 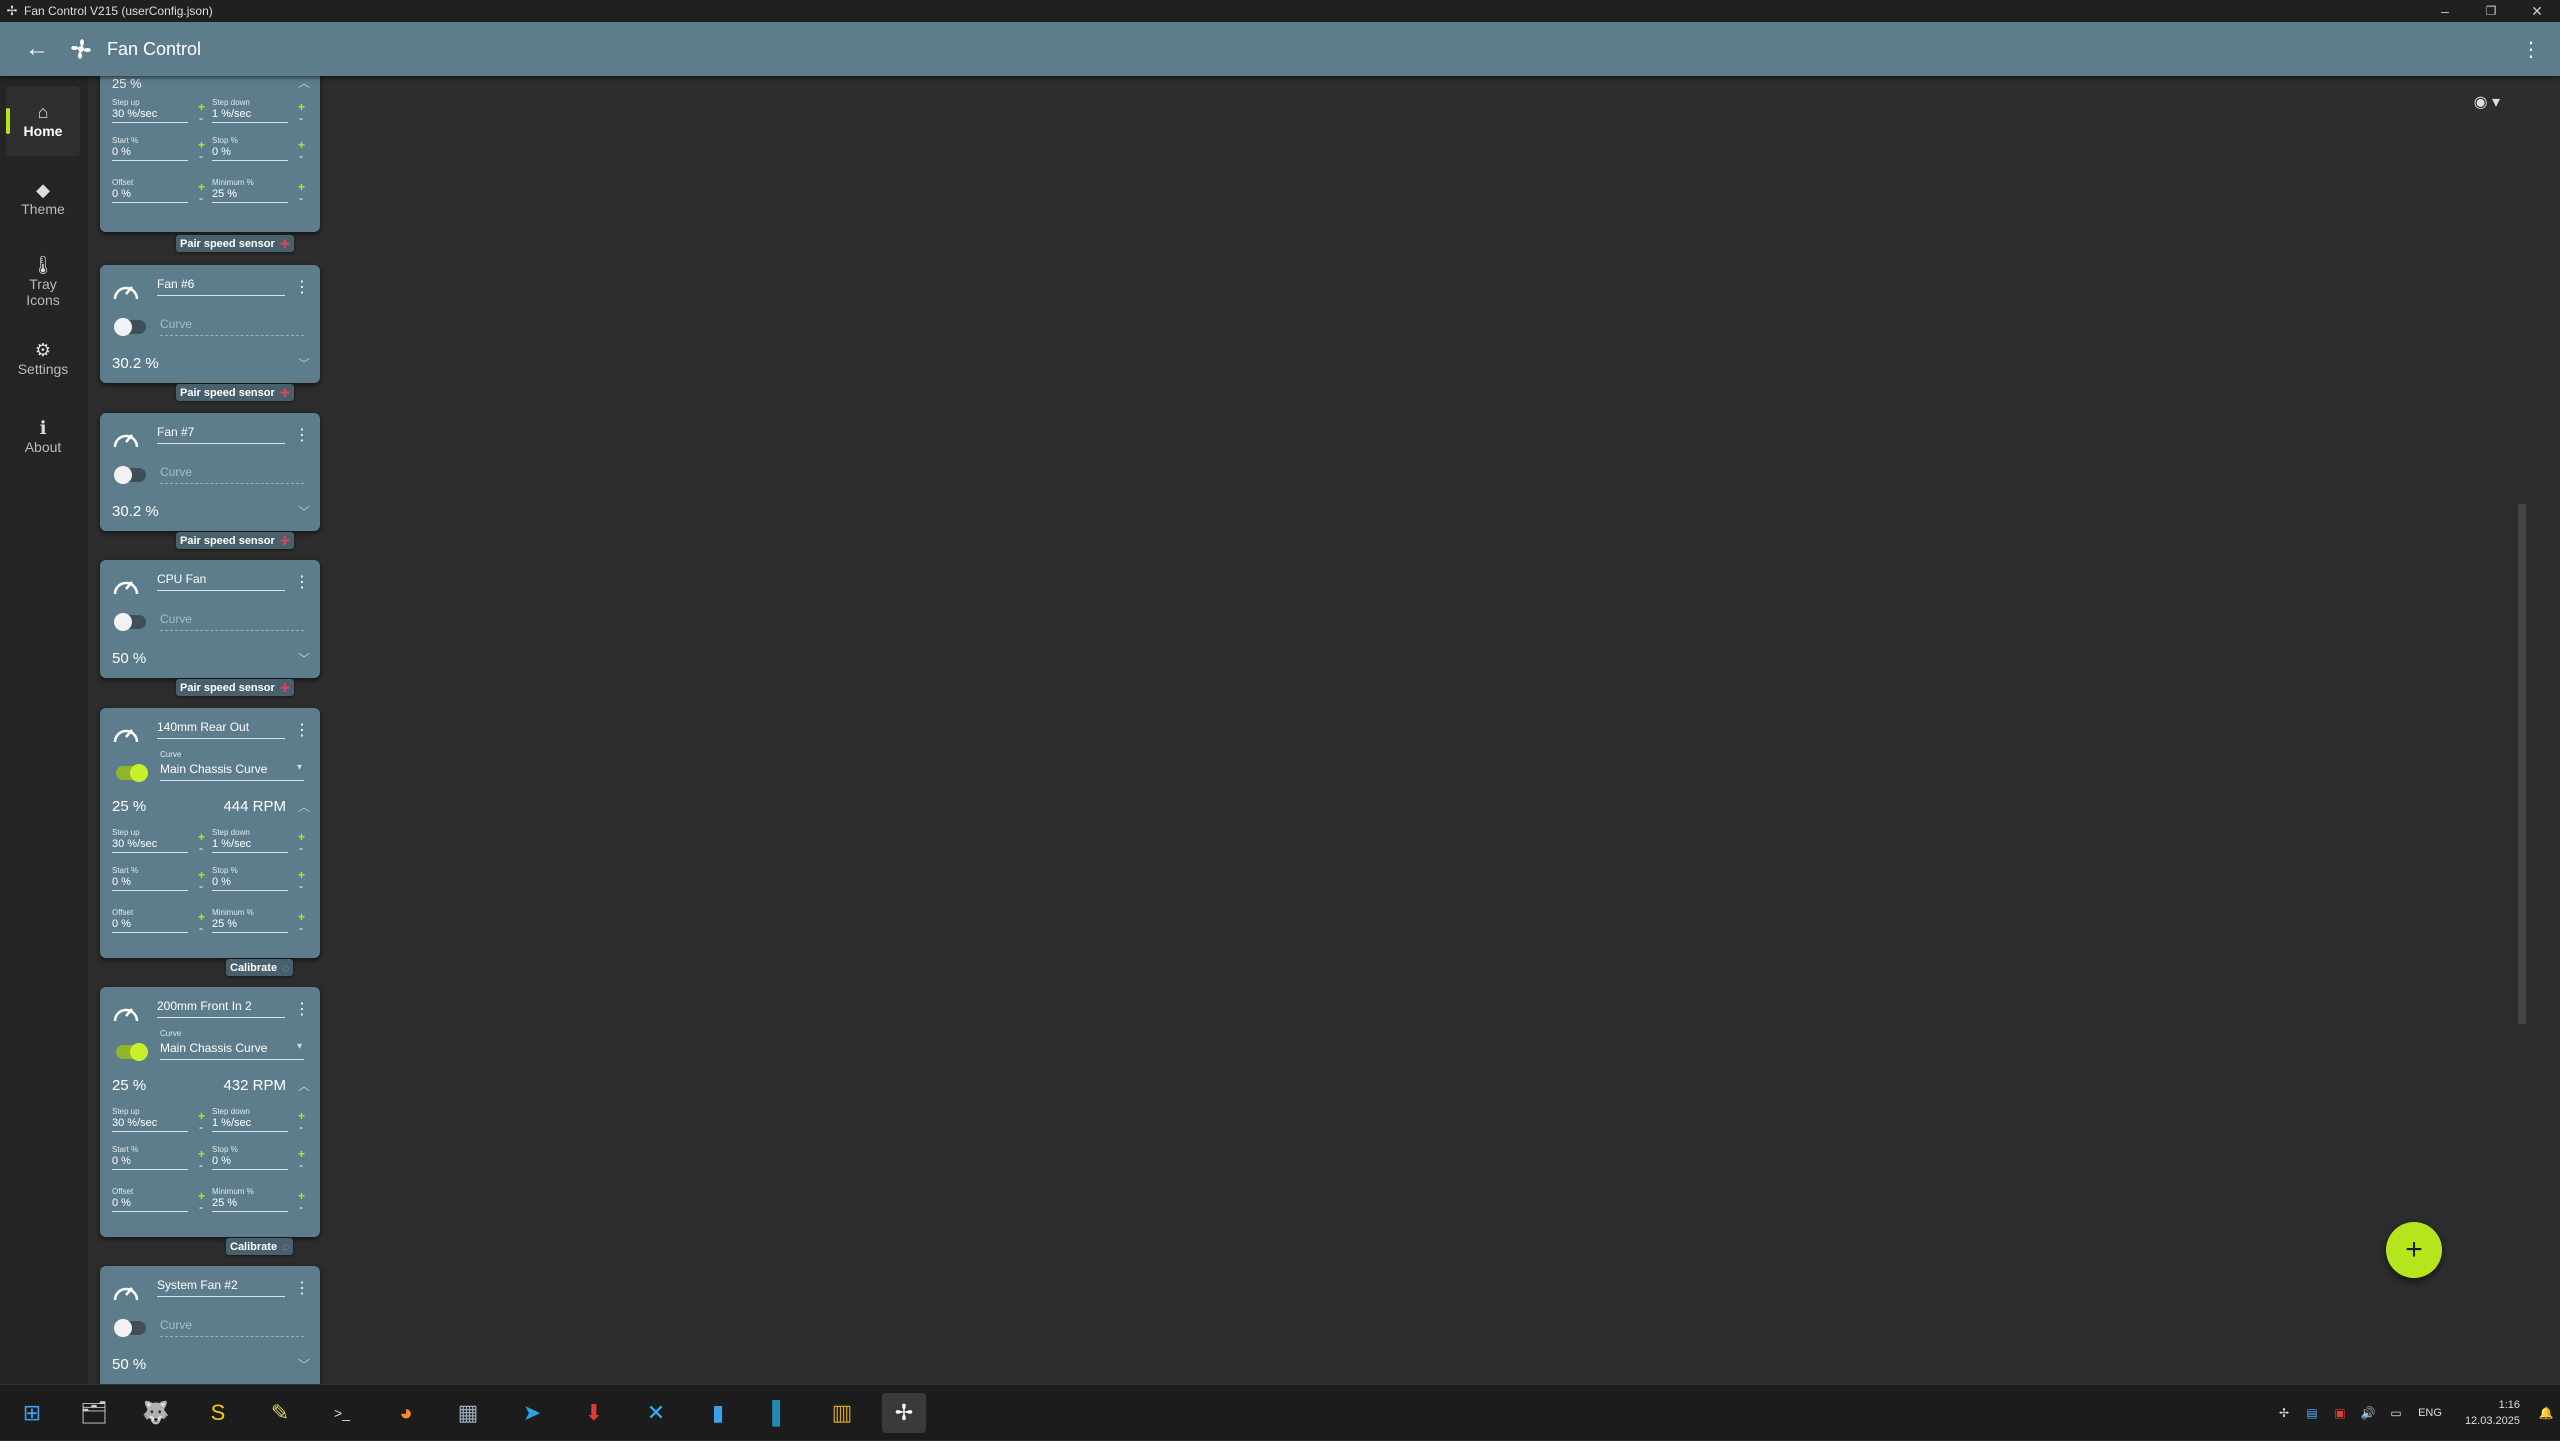 I want to click on fan-name-input: CPU Fan, so click(x=221, y=581).